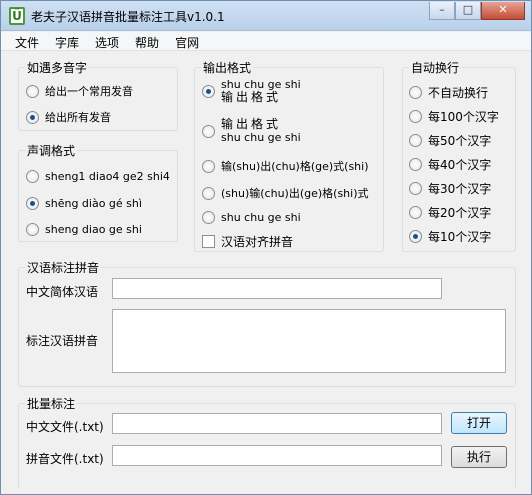  What do you see at coordinates (442, 11) in the screenshot?
I see `minimize-button: –` at bounding box center [442, 11].